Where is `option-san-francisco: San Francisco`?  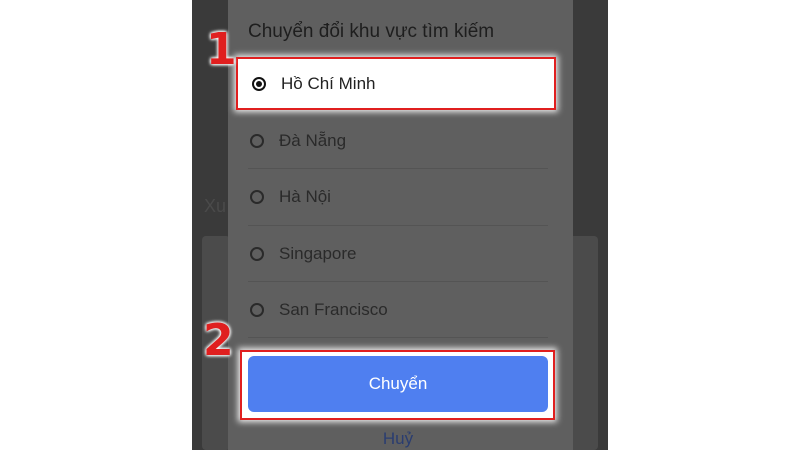
option-san-francisco: San Francisco is located at coordinates (398, 310).